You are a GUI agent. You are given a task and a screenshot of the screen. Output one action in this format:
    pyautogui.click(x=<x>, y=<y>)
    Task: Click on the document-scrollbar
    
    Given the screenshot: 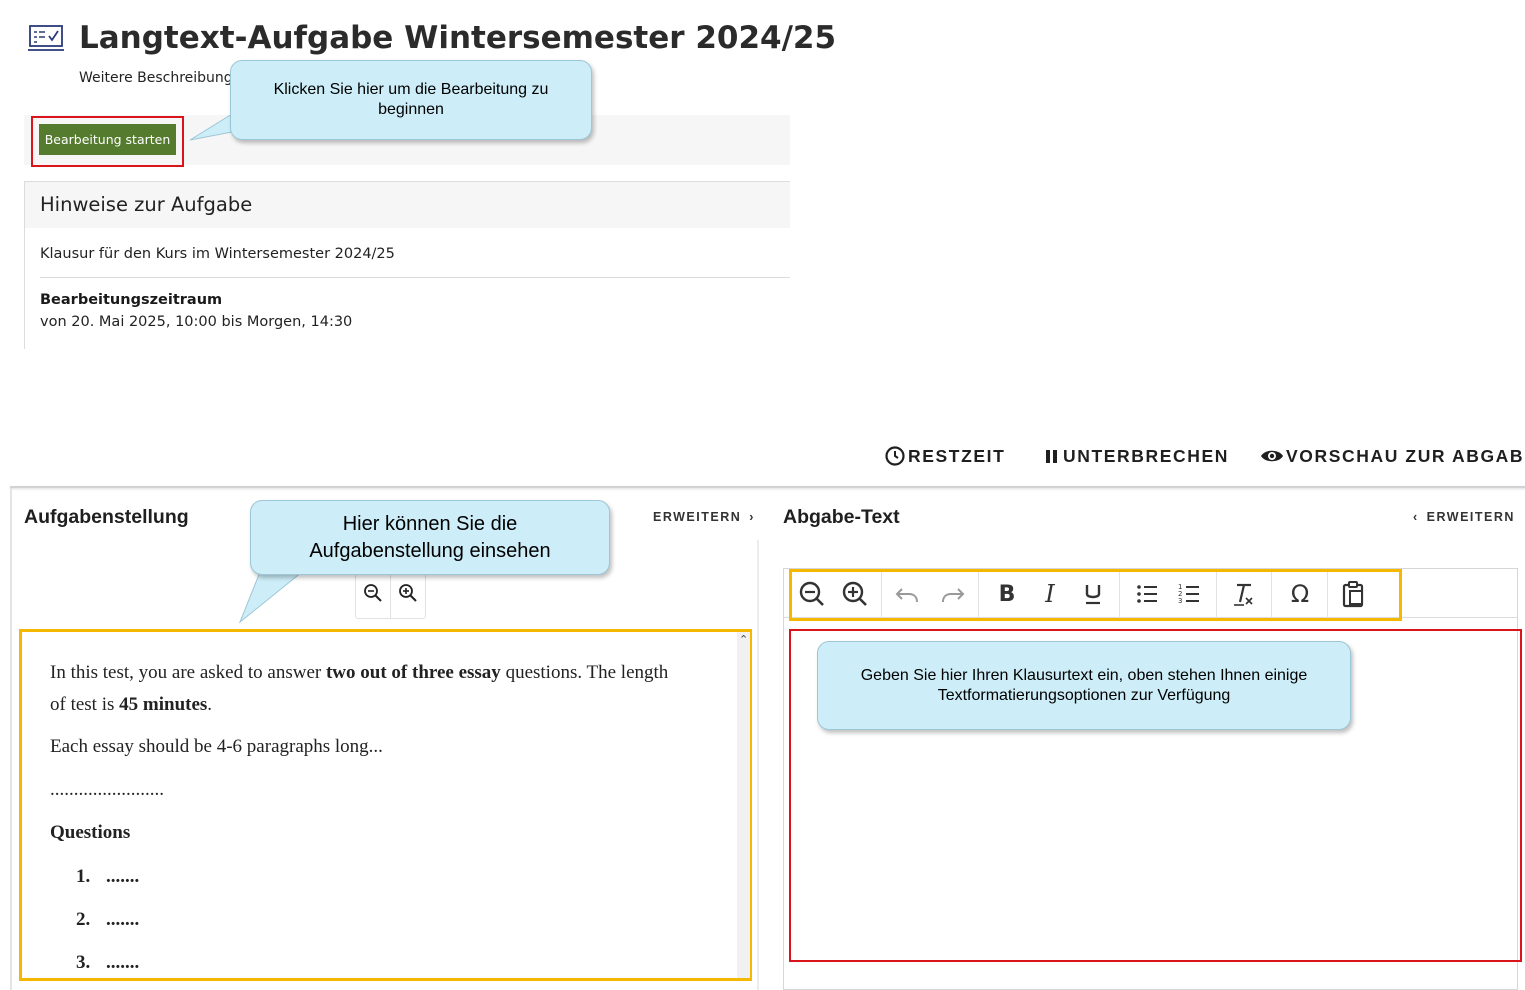 What is the action you would take?
    pyautogui.click(x=743, y=805)
    